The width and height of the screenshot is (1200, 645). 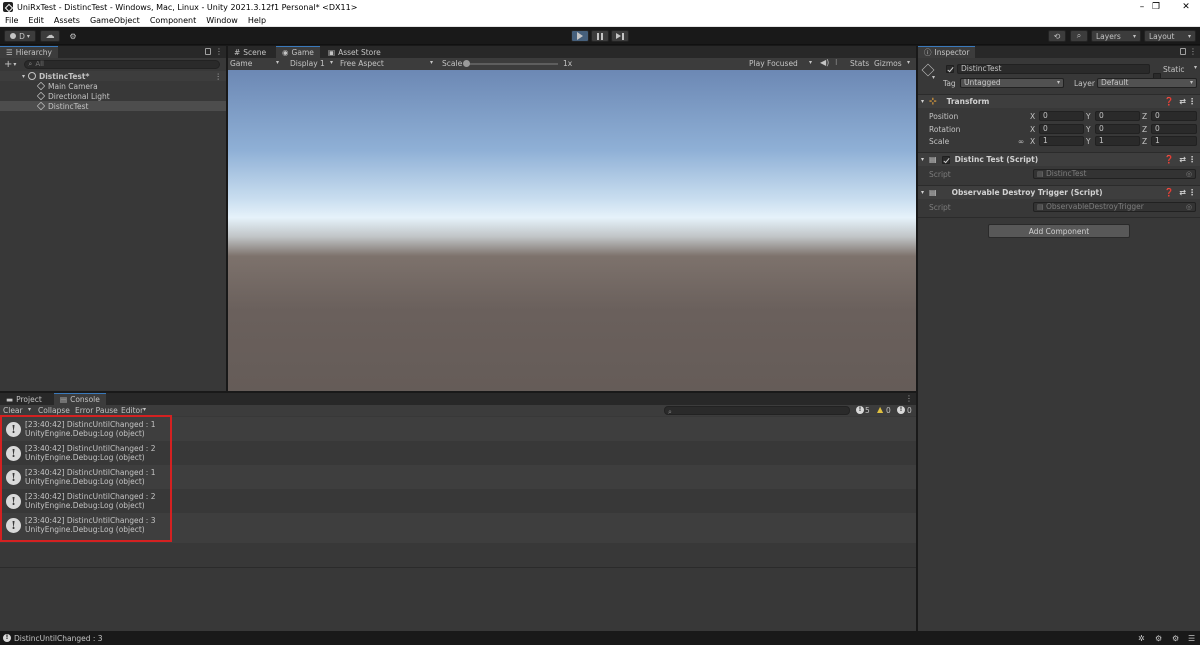 I want to click on menu-edit: Edit, so click(x=36, y=20).